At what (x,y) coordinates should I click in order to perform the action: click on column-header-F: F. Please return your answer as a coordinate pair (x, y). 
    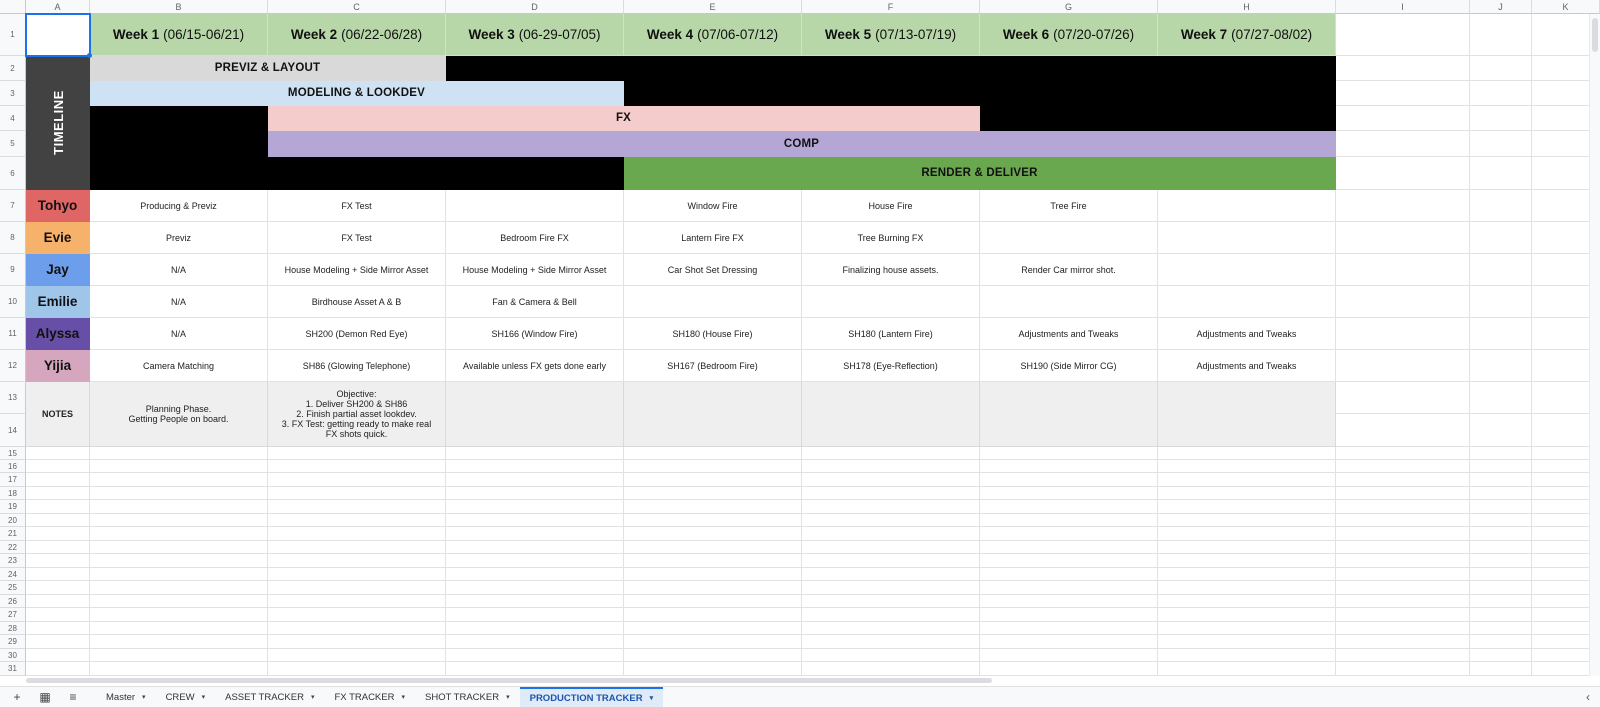
    Looking at the image, I should click on (891, 7).